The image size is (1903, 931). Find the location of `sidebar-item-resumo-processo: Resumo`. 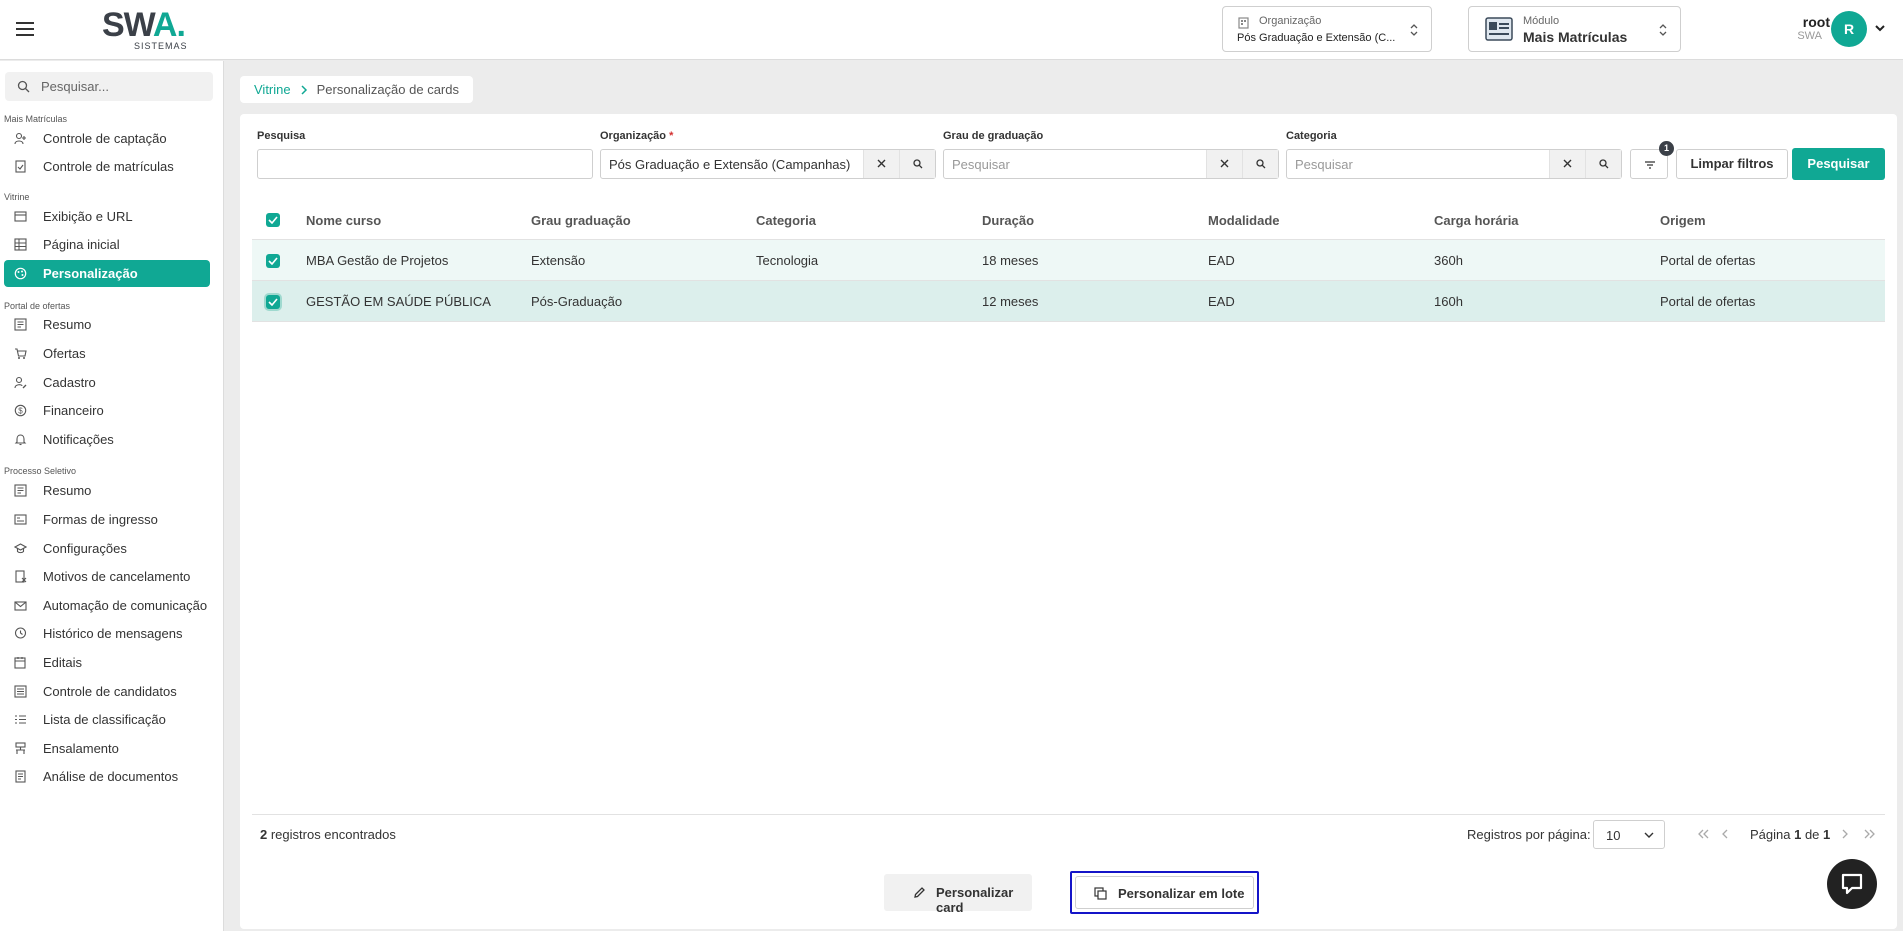

sidebar-item-resumo-processo: Resumo is located at coordinates (107, 490).